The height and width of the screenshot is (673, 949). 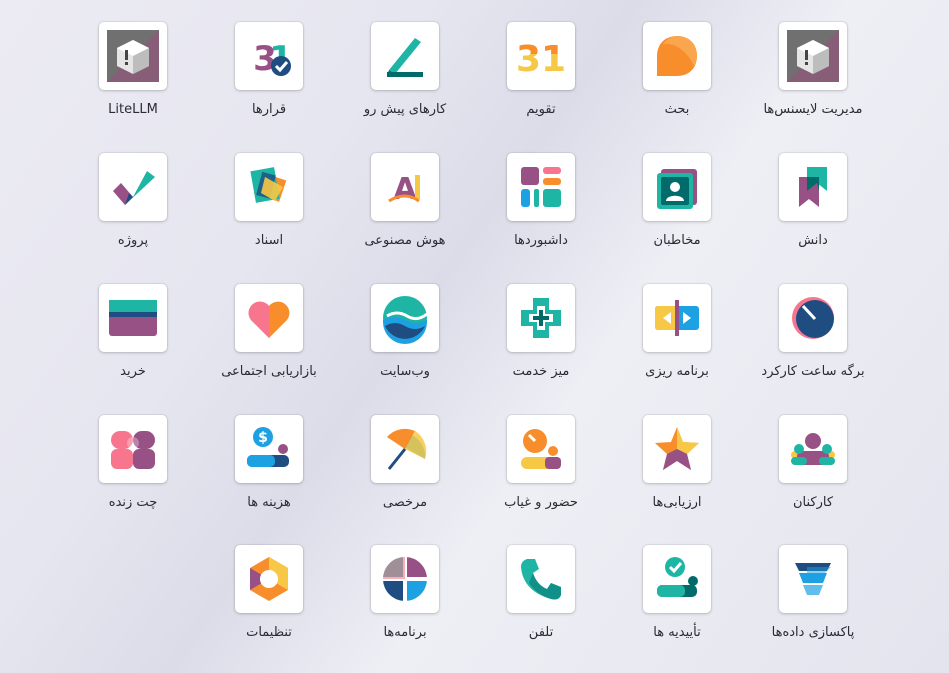 What do you see at coordinates (269, 579) in the screenshot?
I see `settings-hexagon-icon` at bounding box center [269, 579].